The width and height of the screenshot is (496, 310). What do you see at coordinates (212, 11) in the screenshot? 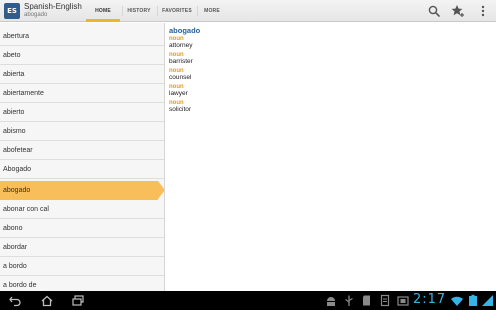
I see `tab-more: MORE` at bounding box center [212, 11].